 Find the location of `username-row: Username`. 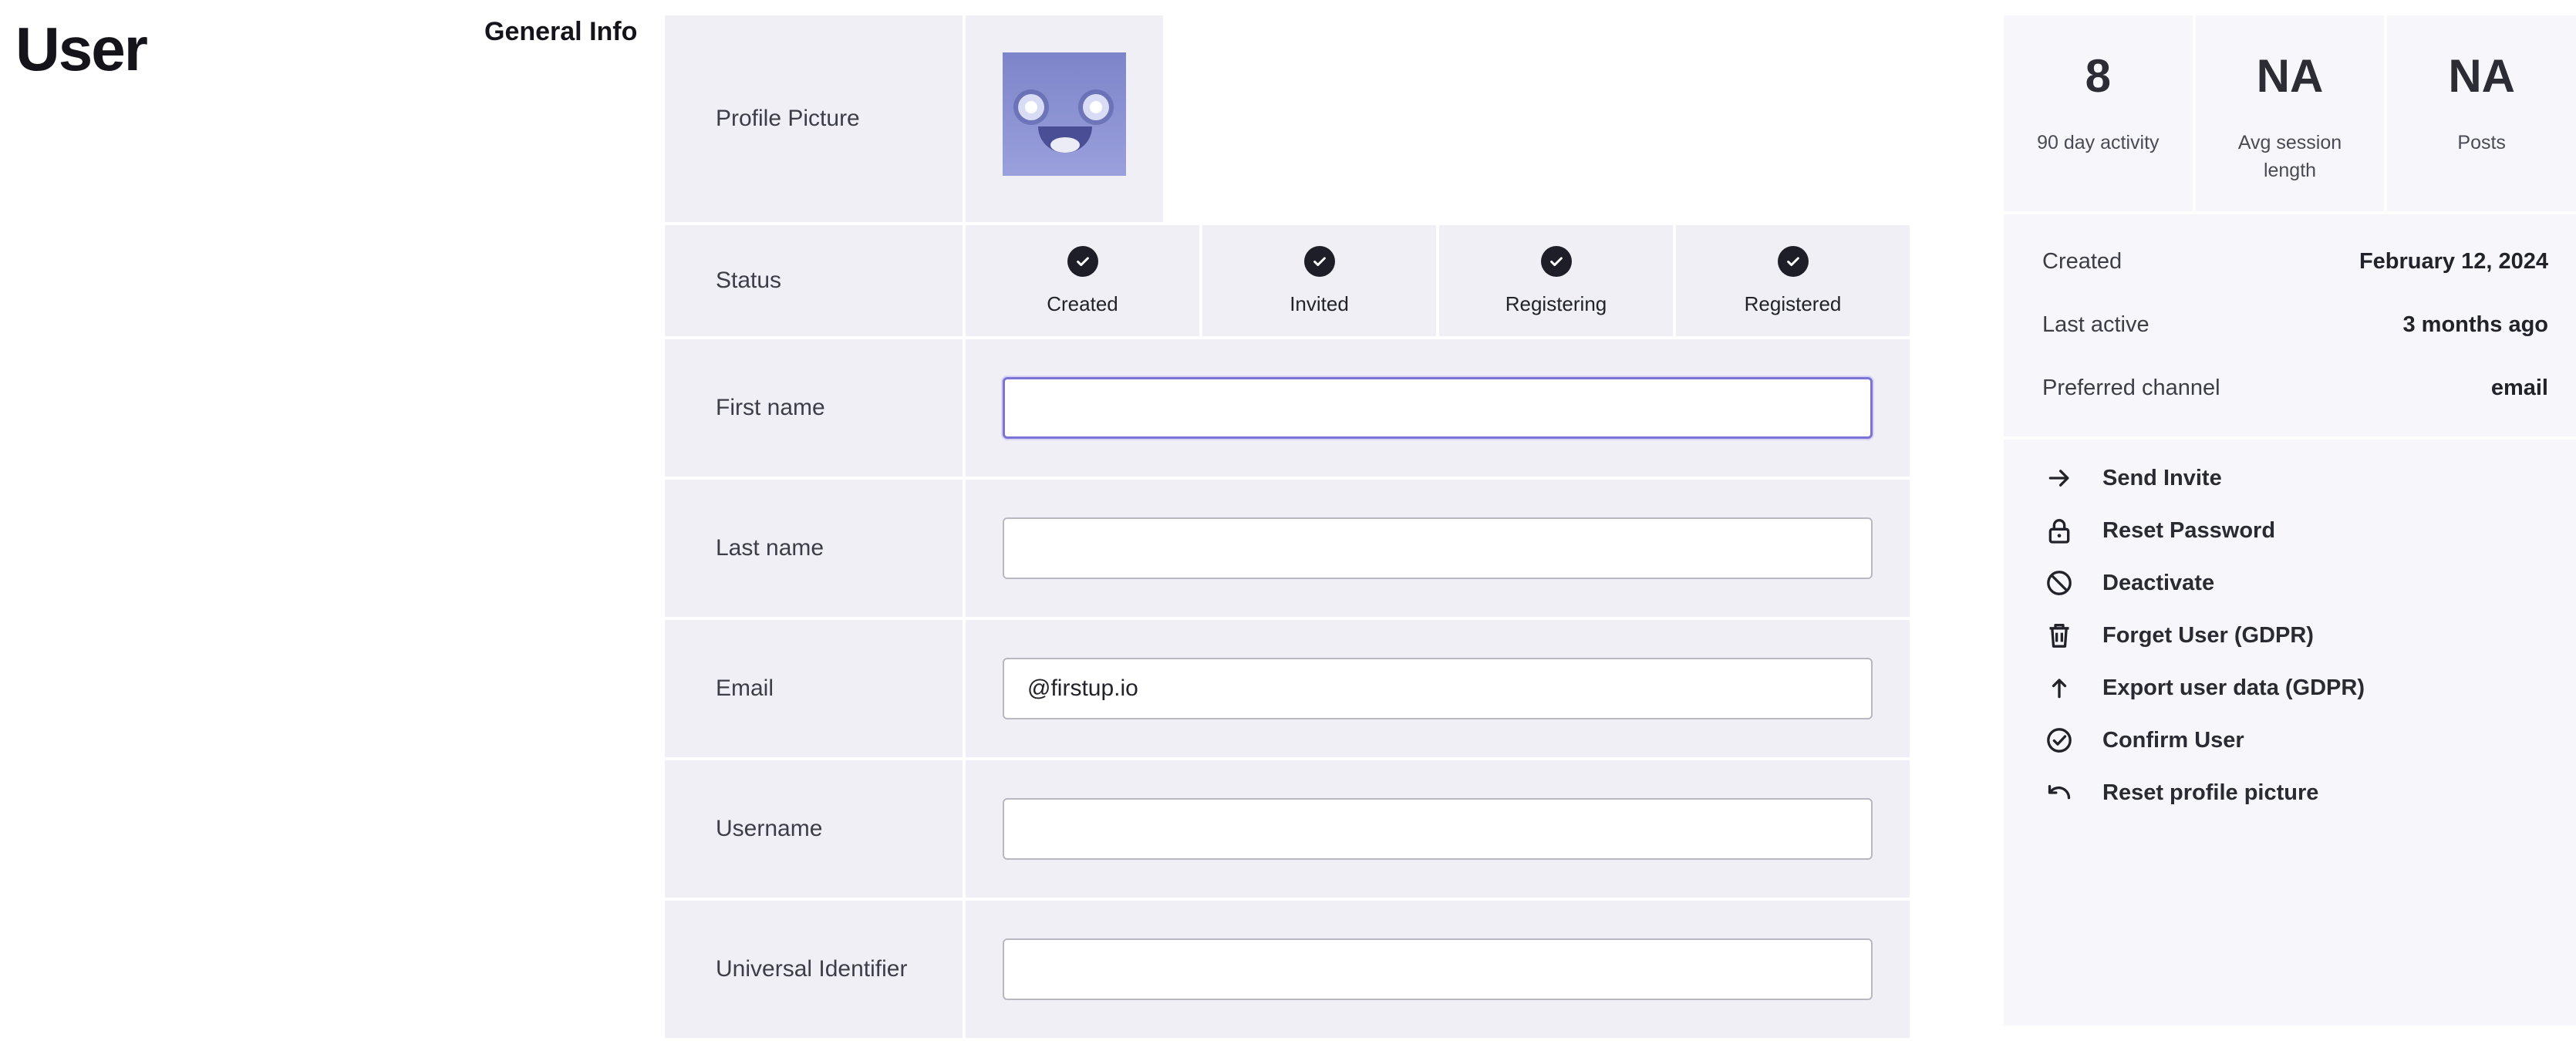

username-row: Username is located at coordinates (1287, 829).